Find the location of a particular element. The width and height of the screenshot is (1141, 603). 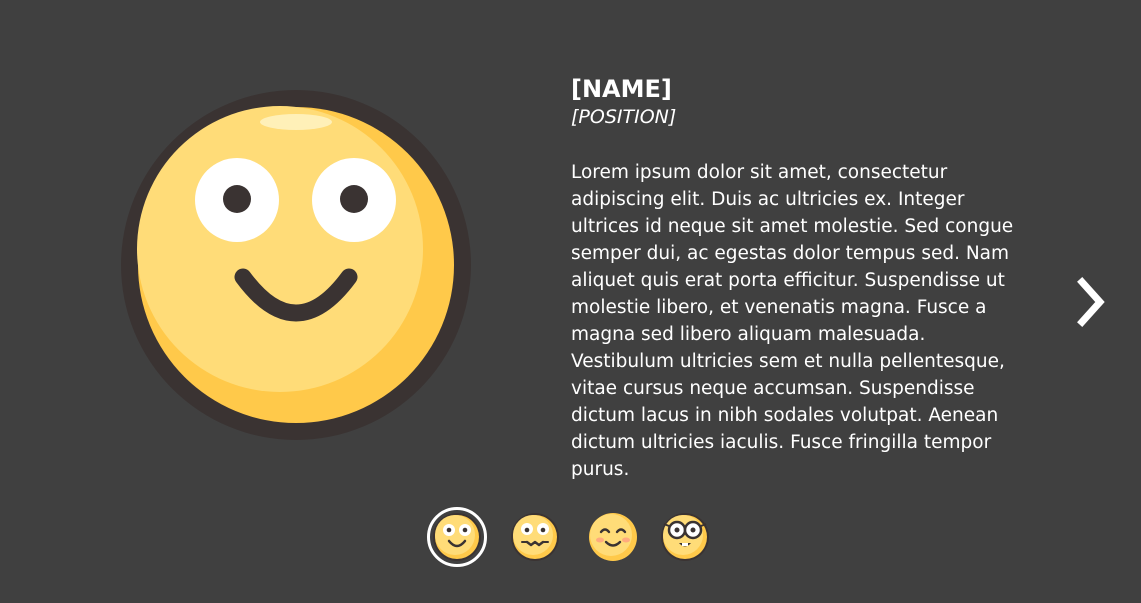

profile-position: [POSITION] is located at coordinates (624, 117).